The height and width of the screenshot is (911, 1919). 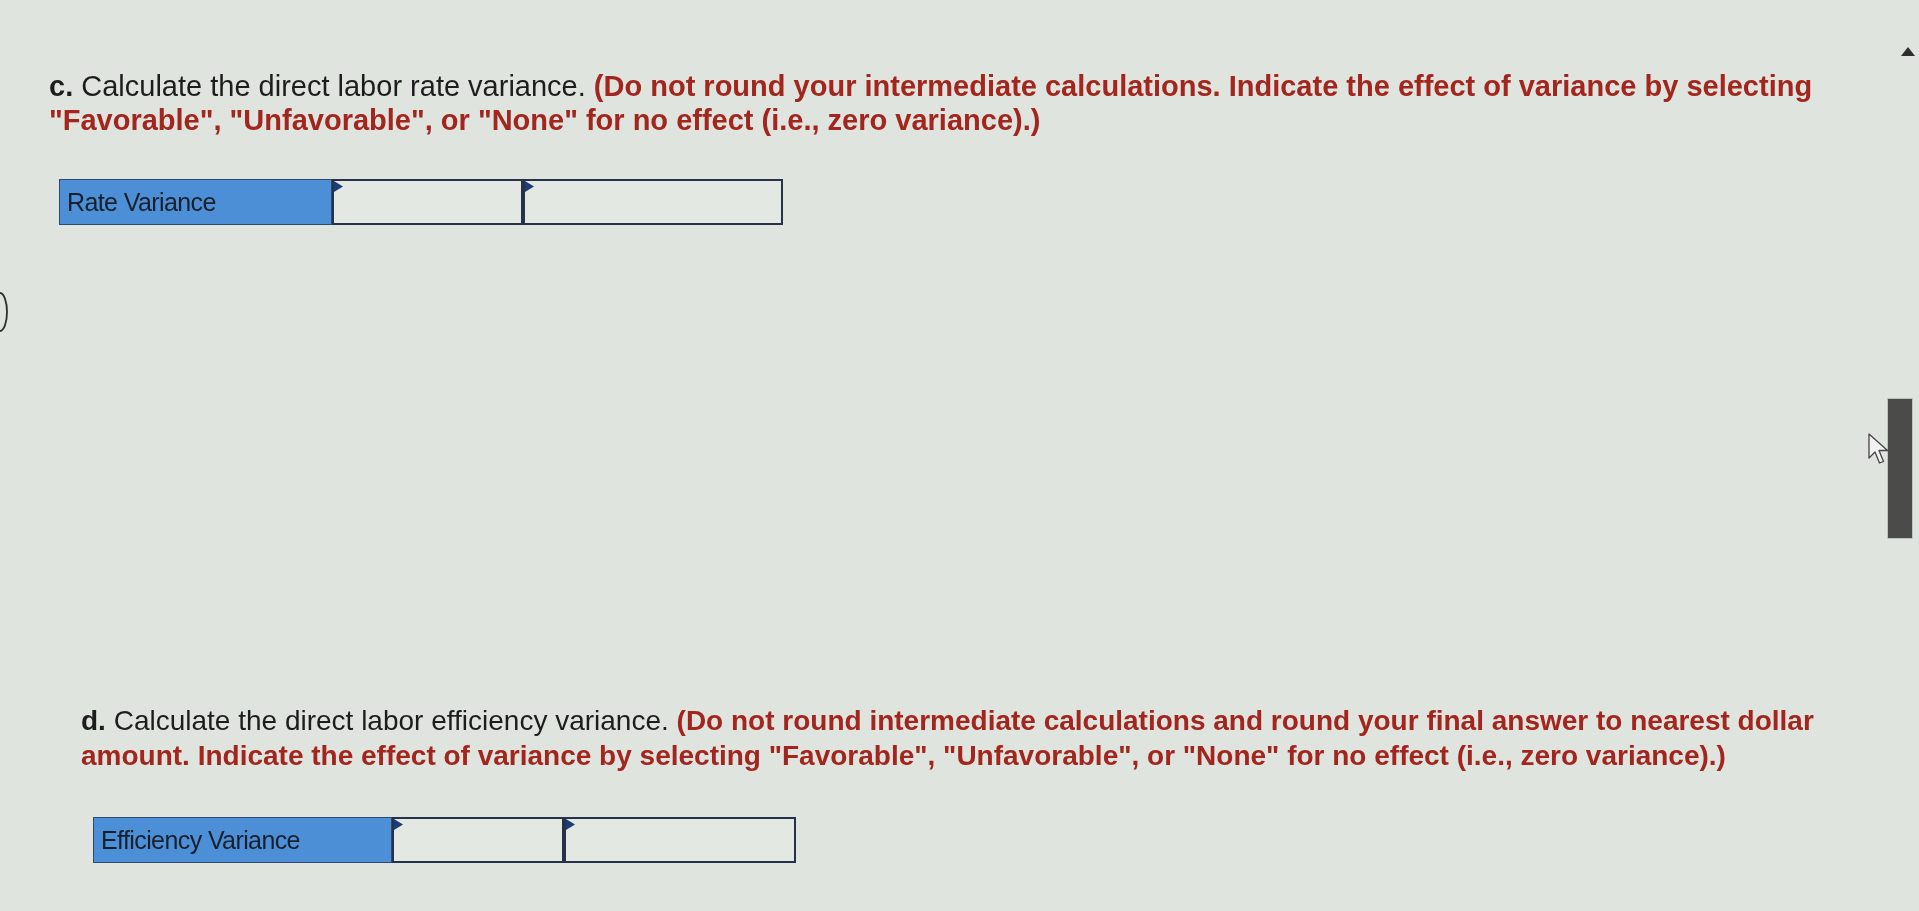 I want to click on scroll-up-arrow-icon, so click(x=1908, y=51).